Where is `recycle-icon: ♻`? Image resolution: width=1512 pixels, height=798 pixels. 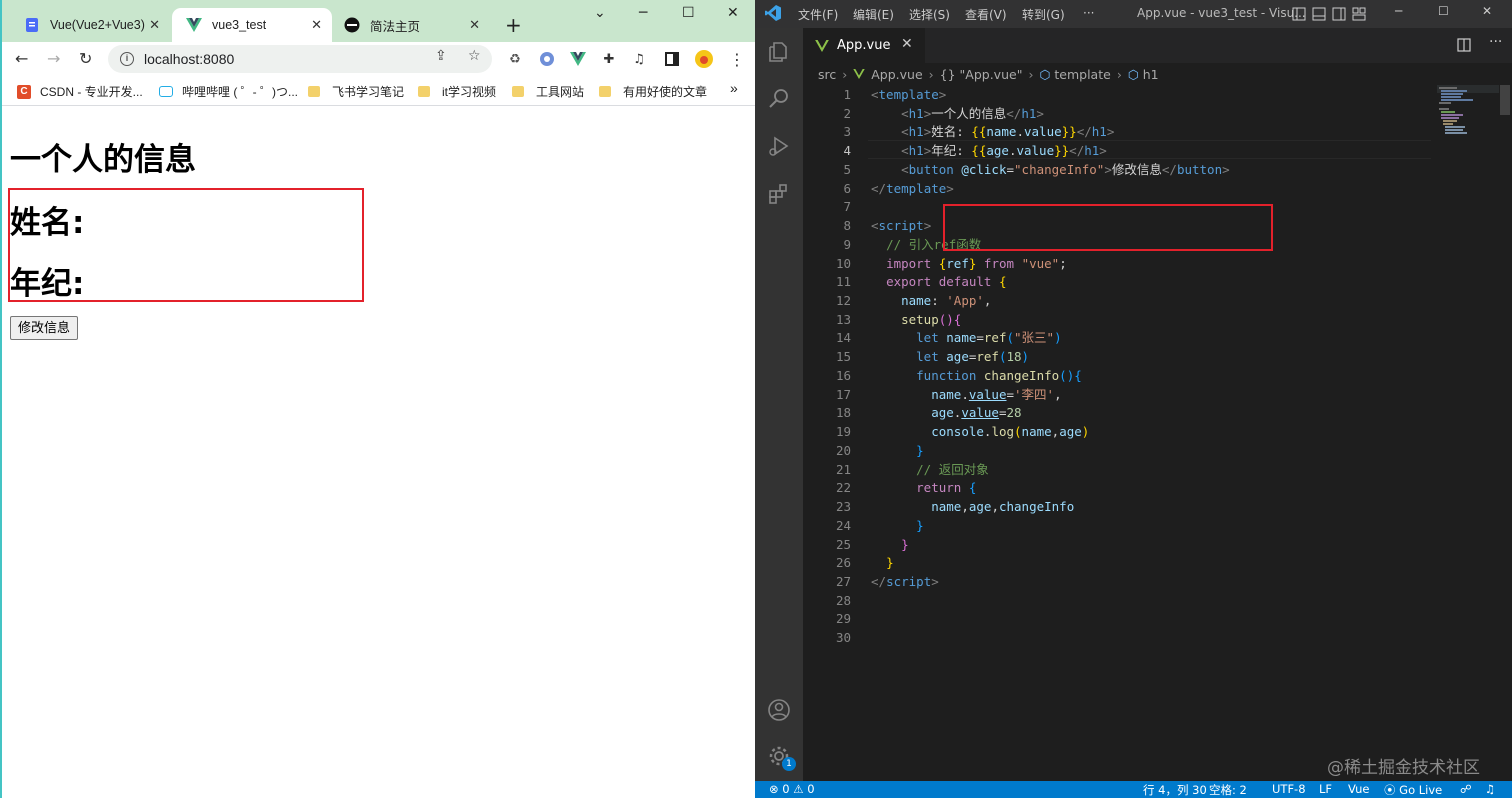
recycle-icon: ♻ is located at coordinates (515, 59).